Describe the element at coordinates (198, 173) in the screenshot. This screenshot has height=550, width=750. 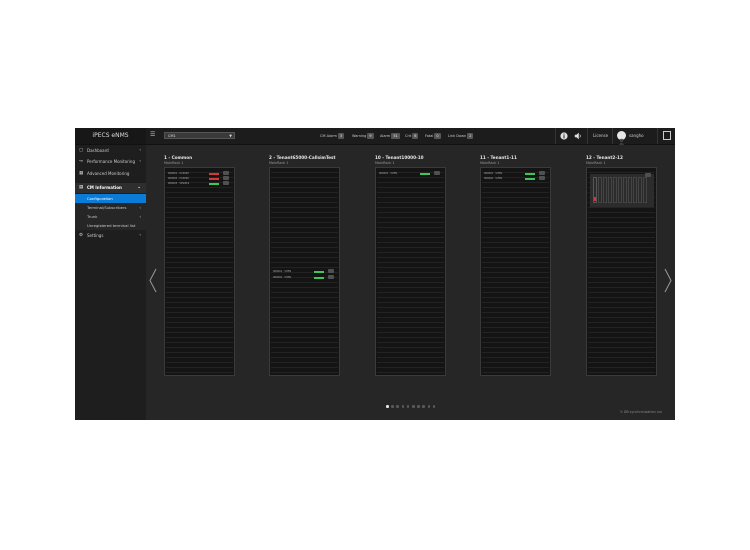
I see `port-row: 000001 · UCP200` at that location.